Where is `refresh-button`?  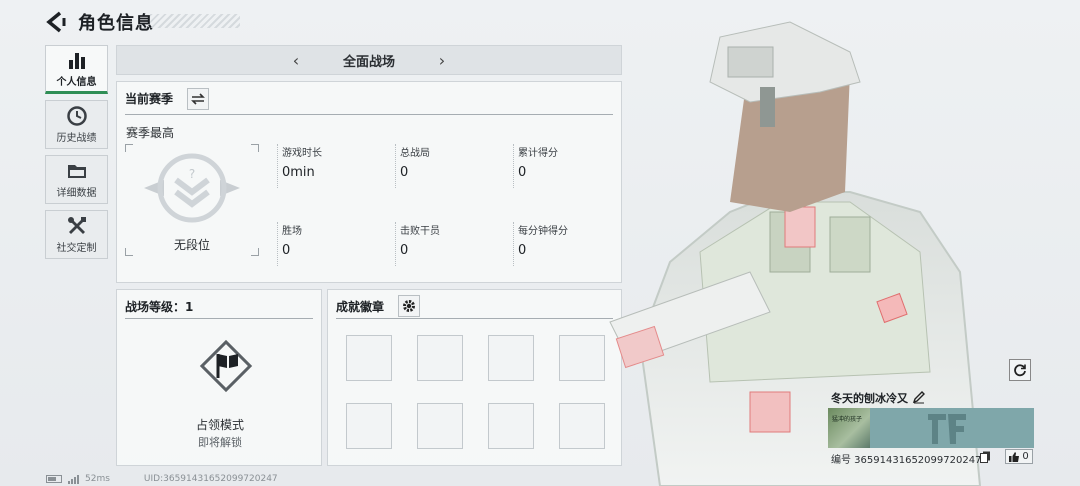 refresh-button is located at coordinates (1020, 370).